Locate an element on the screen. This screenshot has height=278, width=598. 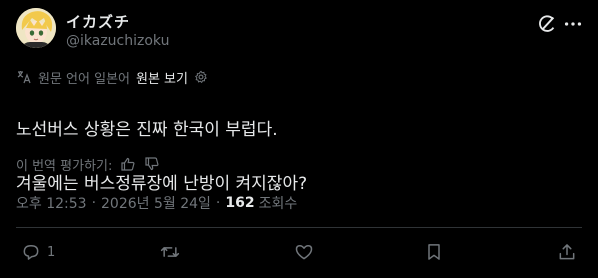
thumbs-down-icon is located at coordinates (152, 164).